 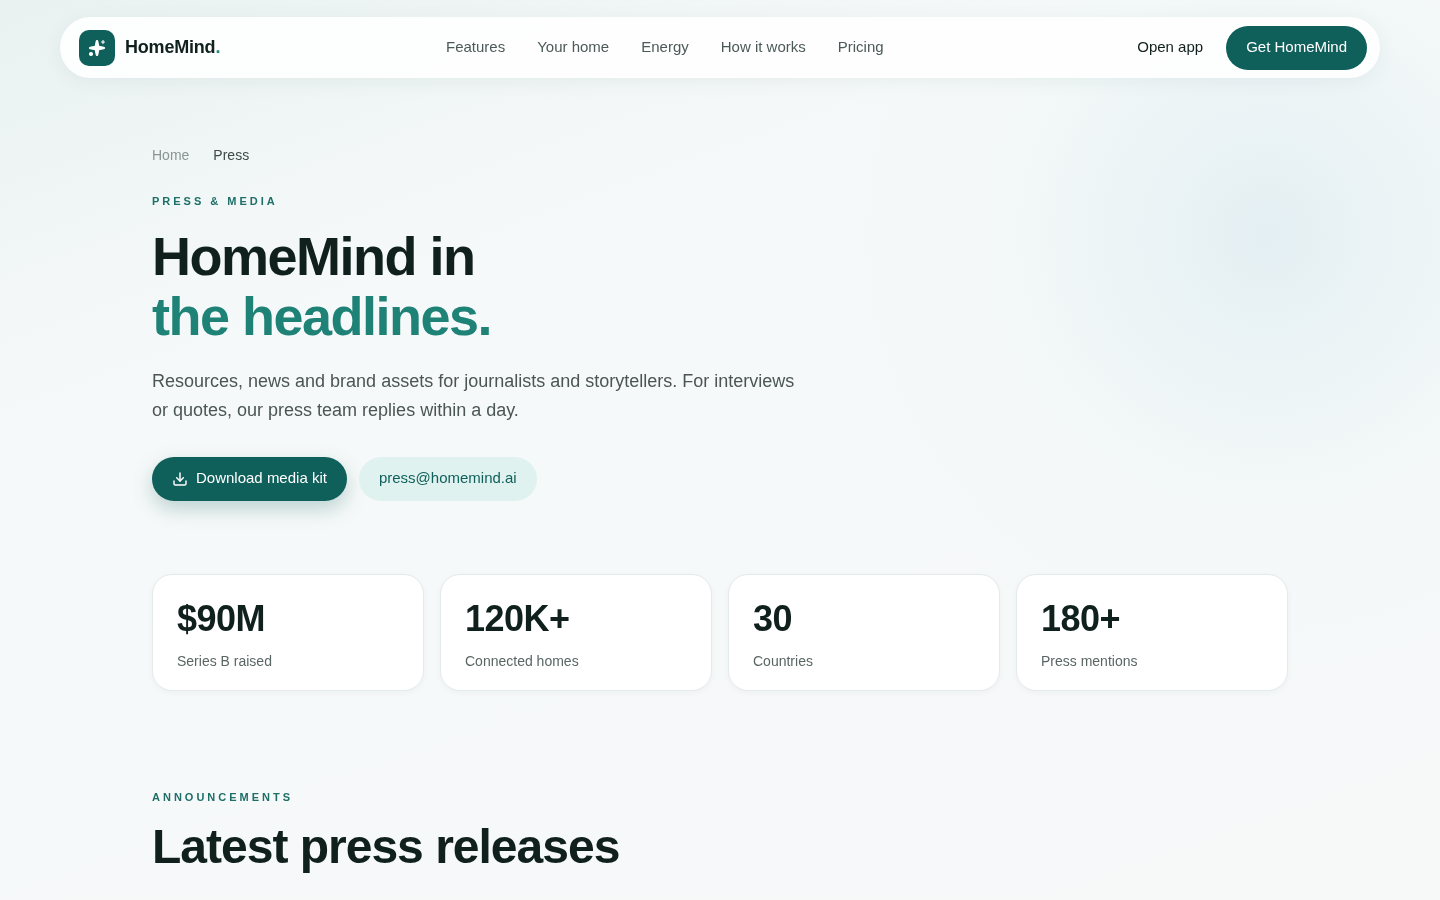 I want to click on stat-value: $90M, so click(x=221, y=618).